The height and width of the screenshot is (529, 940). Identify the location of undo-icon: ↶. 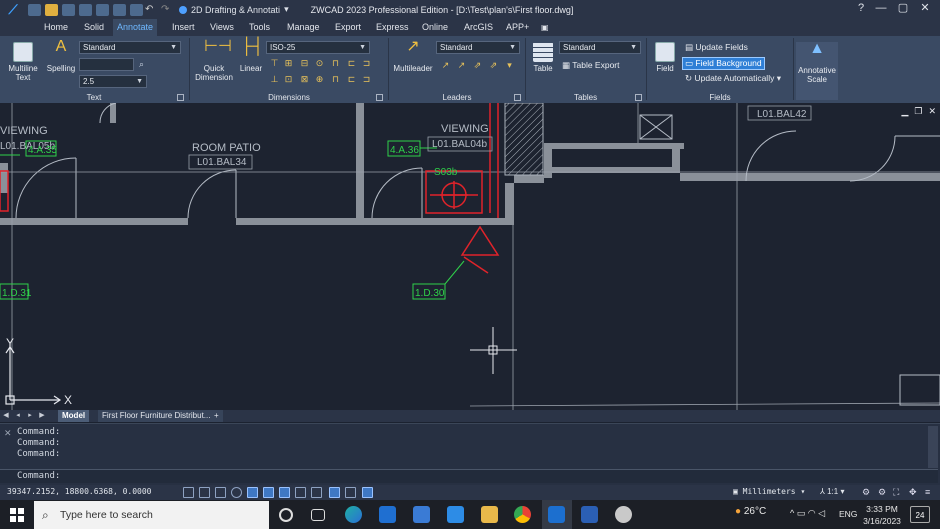
(150, 9).